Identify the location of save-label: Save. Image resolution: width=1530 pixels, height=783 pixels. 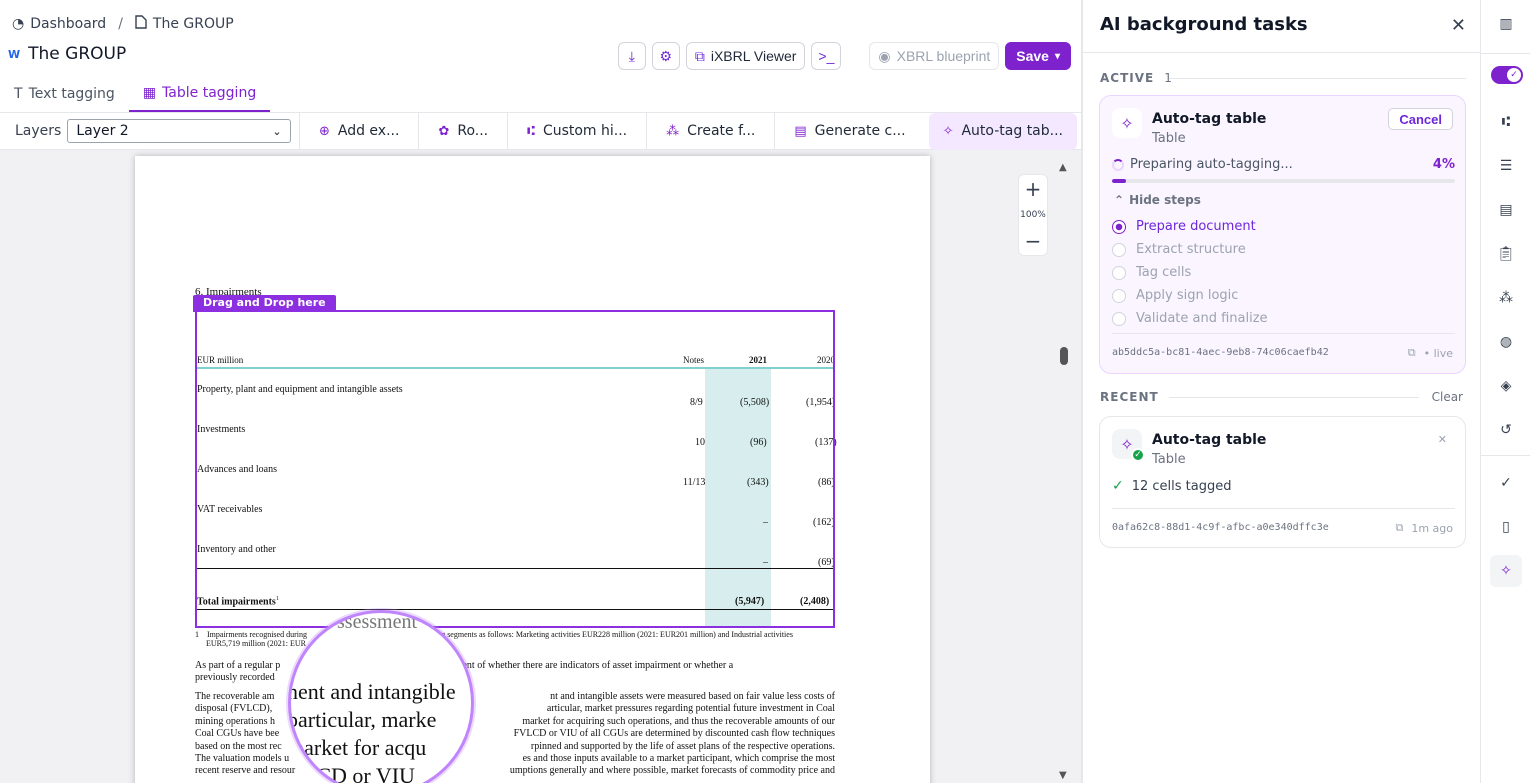
(1032, 56).